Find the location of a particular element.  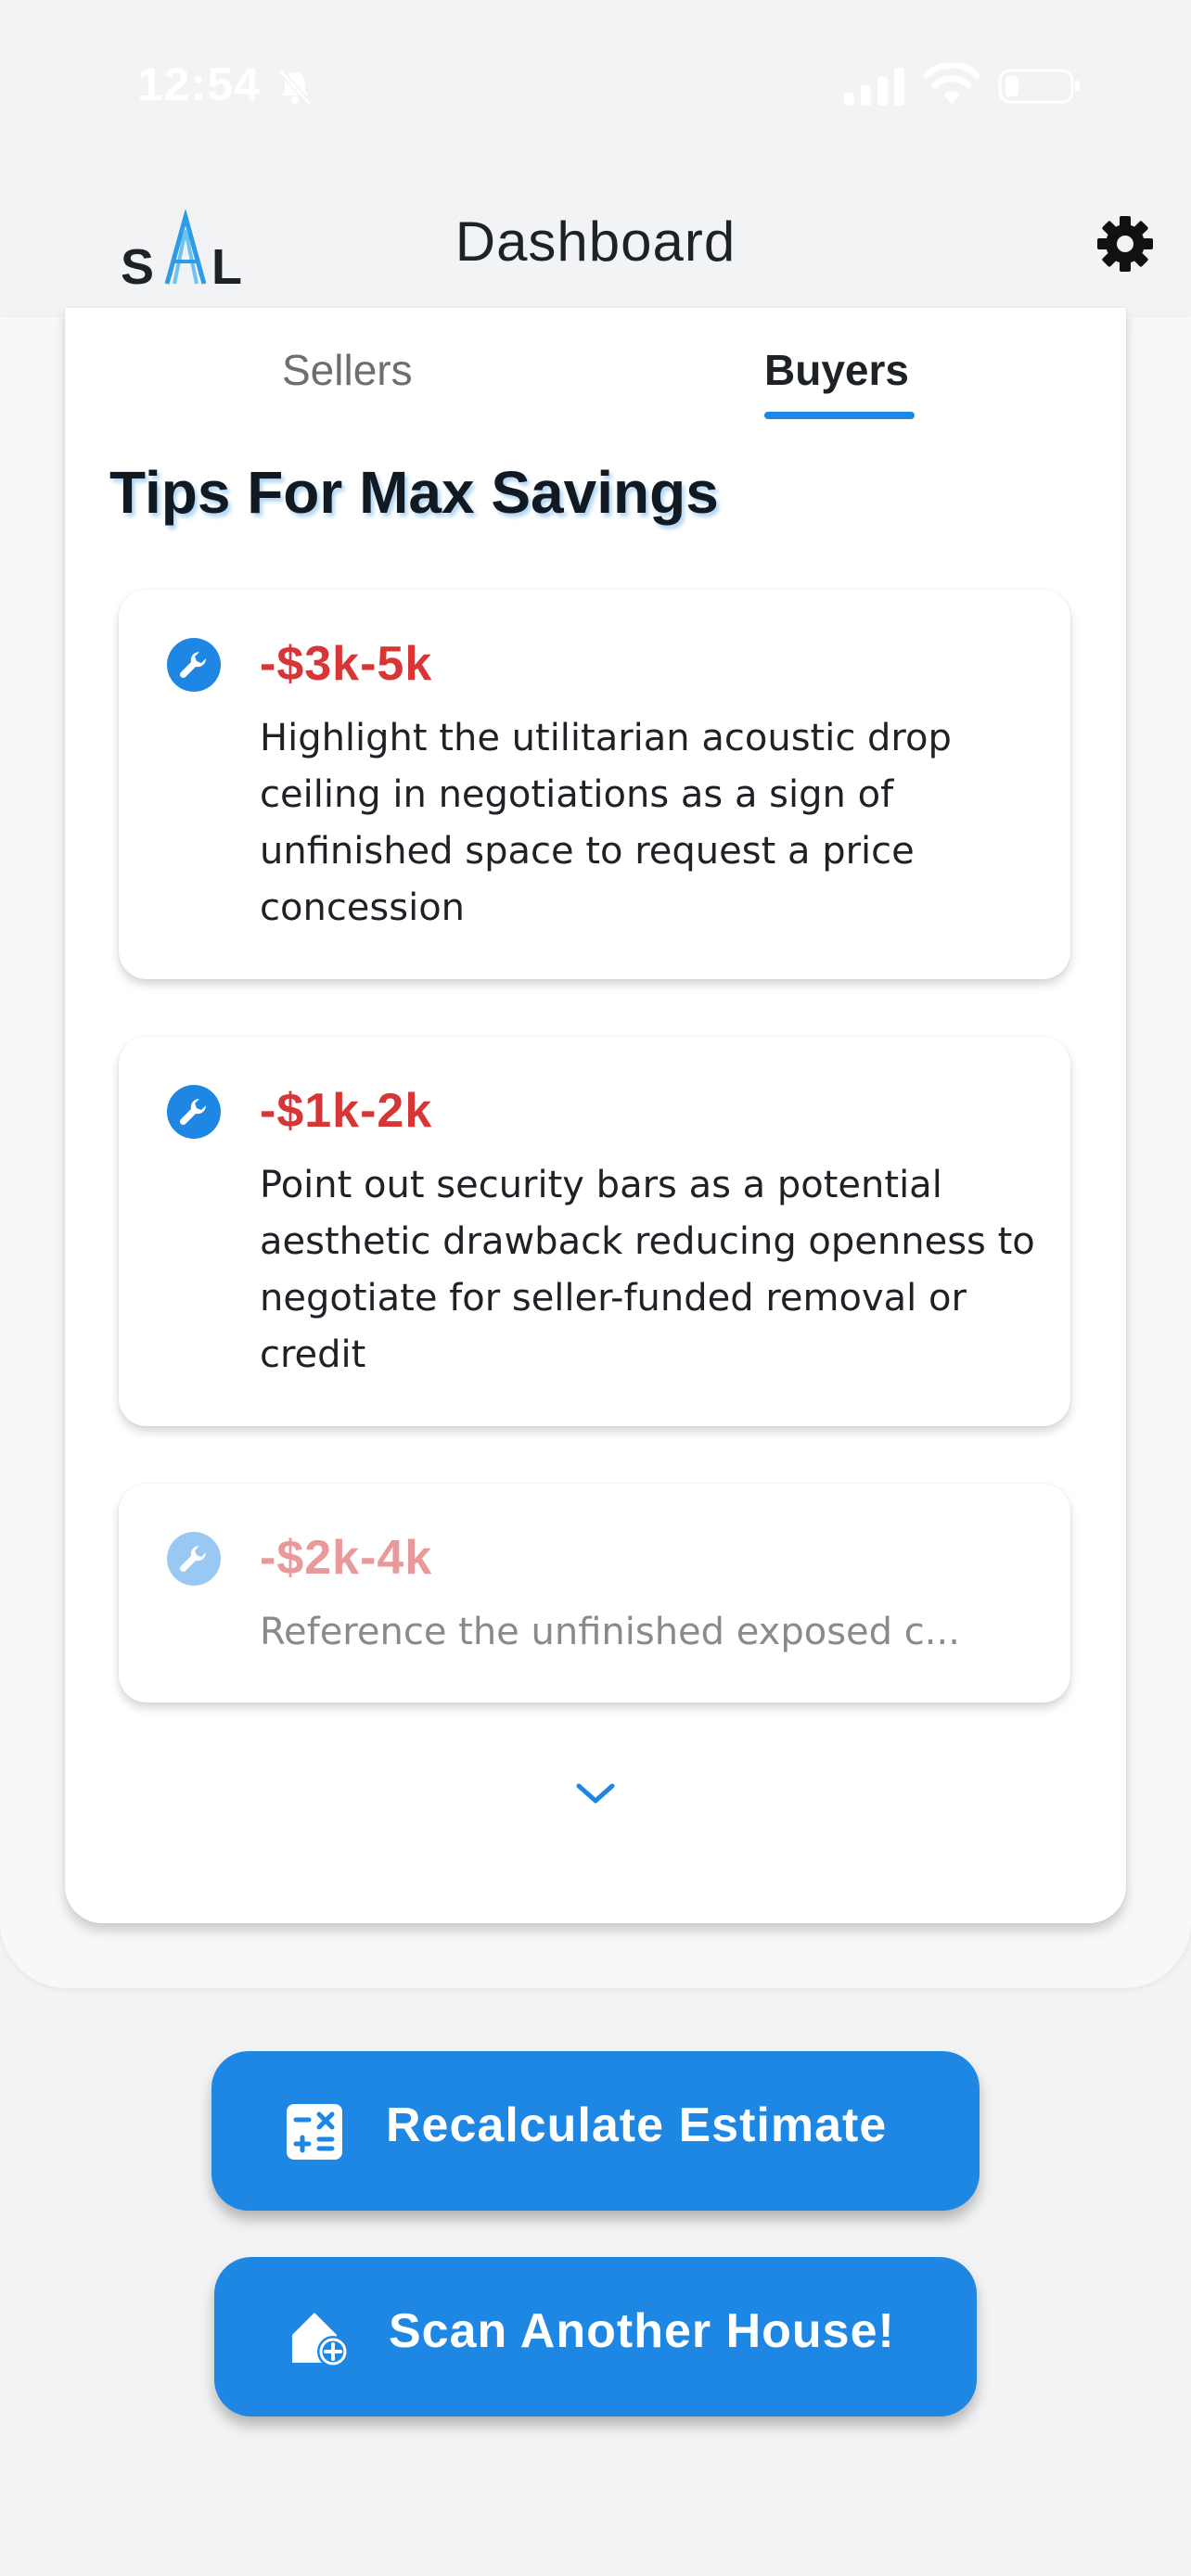

scan-another-house-label: Scan Another House! is located at coordinates (642, 2331).